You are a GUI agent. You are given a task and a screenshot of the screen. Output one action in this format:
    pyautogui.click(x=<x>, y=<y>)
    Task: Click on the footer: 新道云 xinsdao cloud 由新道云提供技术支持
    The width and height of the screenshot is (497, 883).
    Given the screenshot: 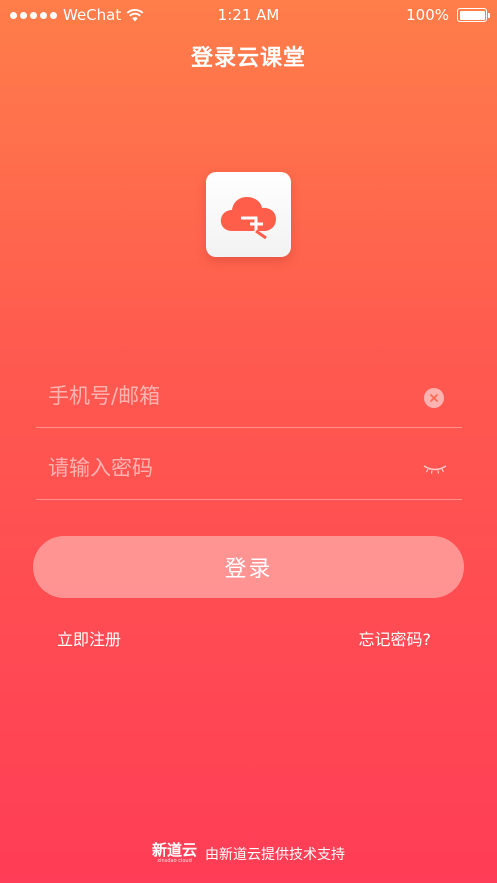 What is the action you would take?
    pyautogui.click(x=248, y=853)
    